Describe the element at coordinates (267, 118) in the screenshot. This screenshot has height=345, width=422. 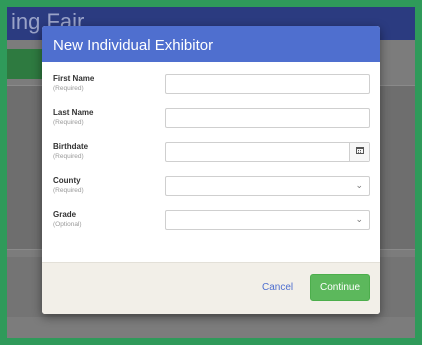
I see `last-name-input` at that location.